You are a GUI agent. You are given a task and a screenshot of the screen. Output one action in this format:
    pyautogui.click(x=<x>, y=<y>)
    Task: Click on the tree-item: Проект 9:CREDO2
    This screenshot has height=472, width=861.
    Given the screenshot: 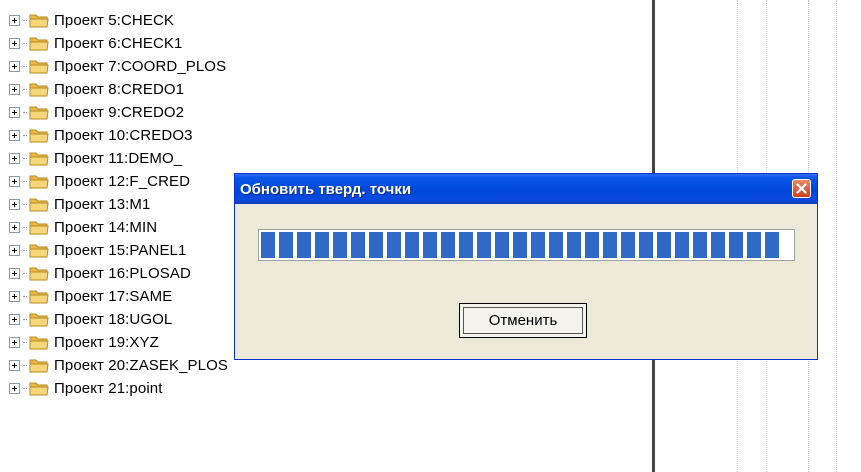 What is the action you would take?
    pyautogui.click(x=96, y=112)
    